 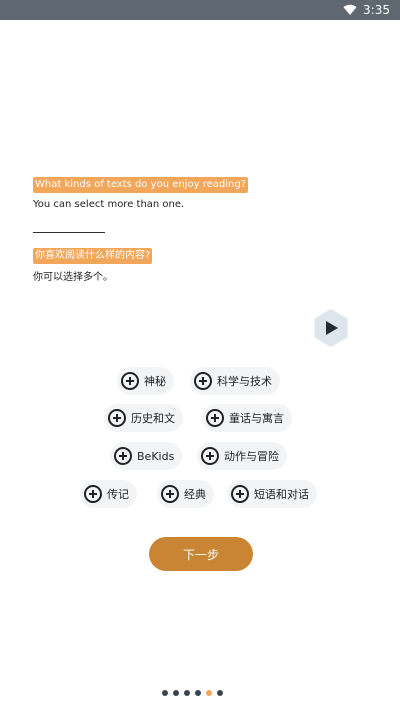 What do you see at coordinates (350, 9) in the screenshot?
I see `wifi-icon` at bounding box center [350, 9].